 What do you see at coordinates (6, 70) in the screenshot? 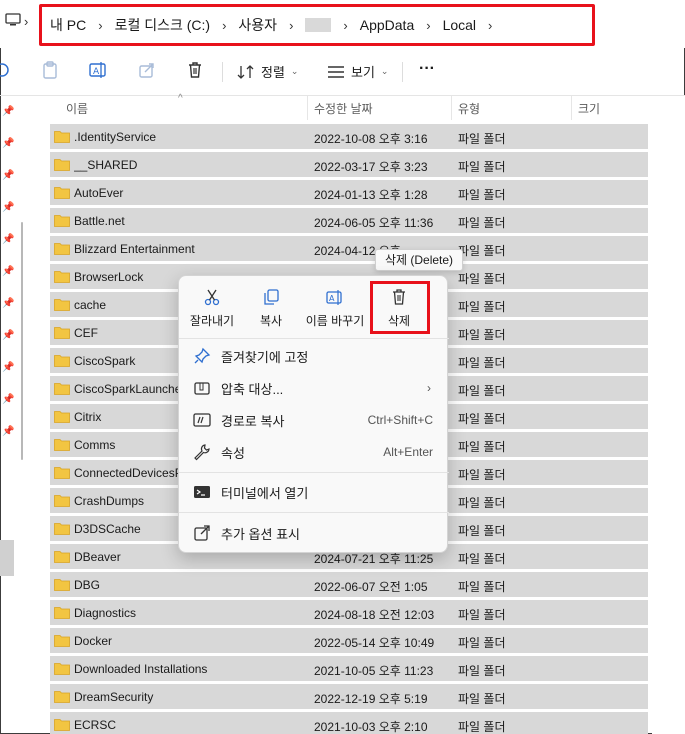
I see `new-item-icon` at bounding box center [6, 70].